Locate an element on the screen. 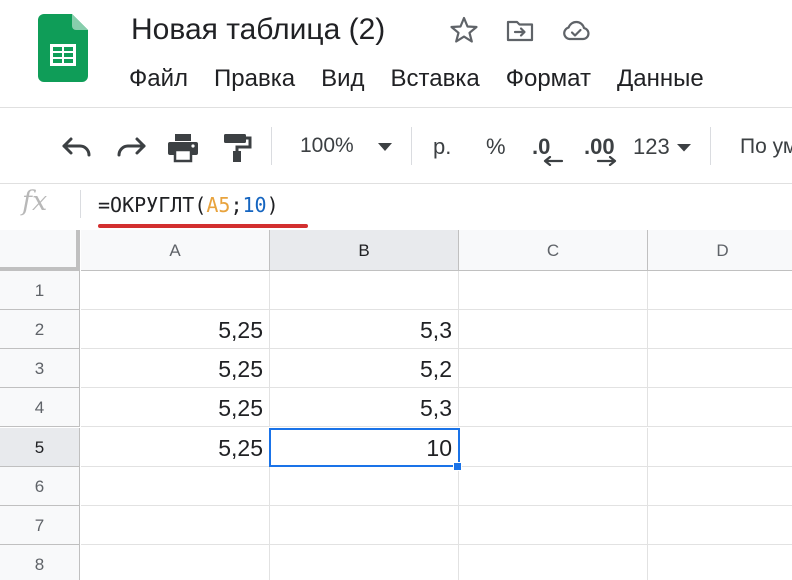 This screenshot has width=792, height=580. percent-format-button: % is located at coordinates (496, 147).